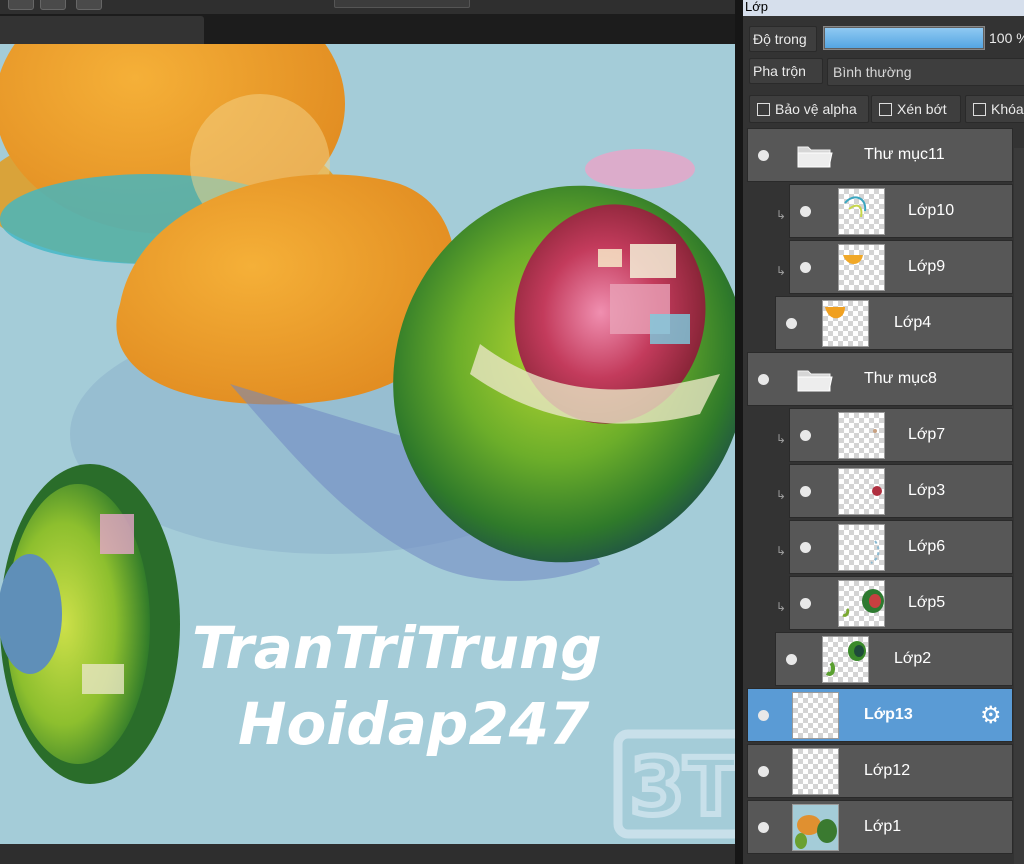 The height and width of the screenshot is (864, 1024). What do you see at coordinates (913, 322) in the screenshot?
I see `layer-name: Lớp4` at bounding box center [913, 322].